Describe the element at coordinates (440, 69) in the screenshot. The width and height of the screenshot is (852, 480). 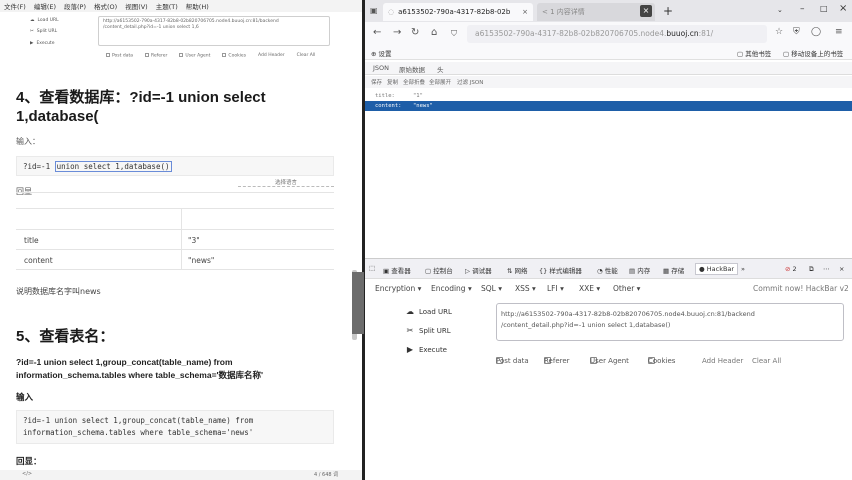
I see `tab-headers: 头` at that location.